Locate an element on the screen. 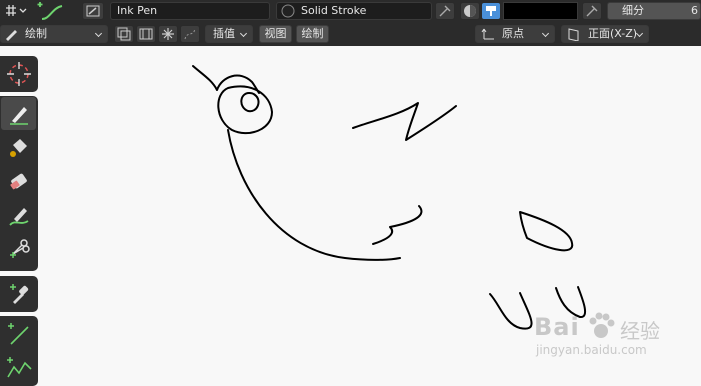 The width and height of the screenshot is (701, 386). vertex-color-toggle is located at coordinates (491, 11).